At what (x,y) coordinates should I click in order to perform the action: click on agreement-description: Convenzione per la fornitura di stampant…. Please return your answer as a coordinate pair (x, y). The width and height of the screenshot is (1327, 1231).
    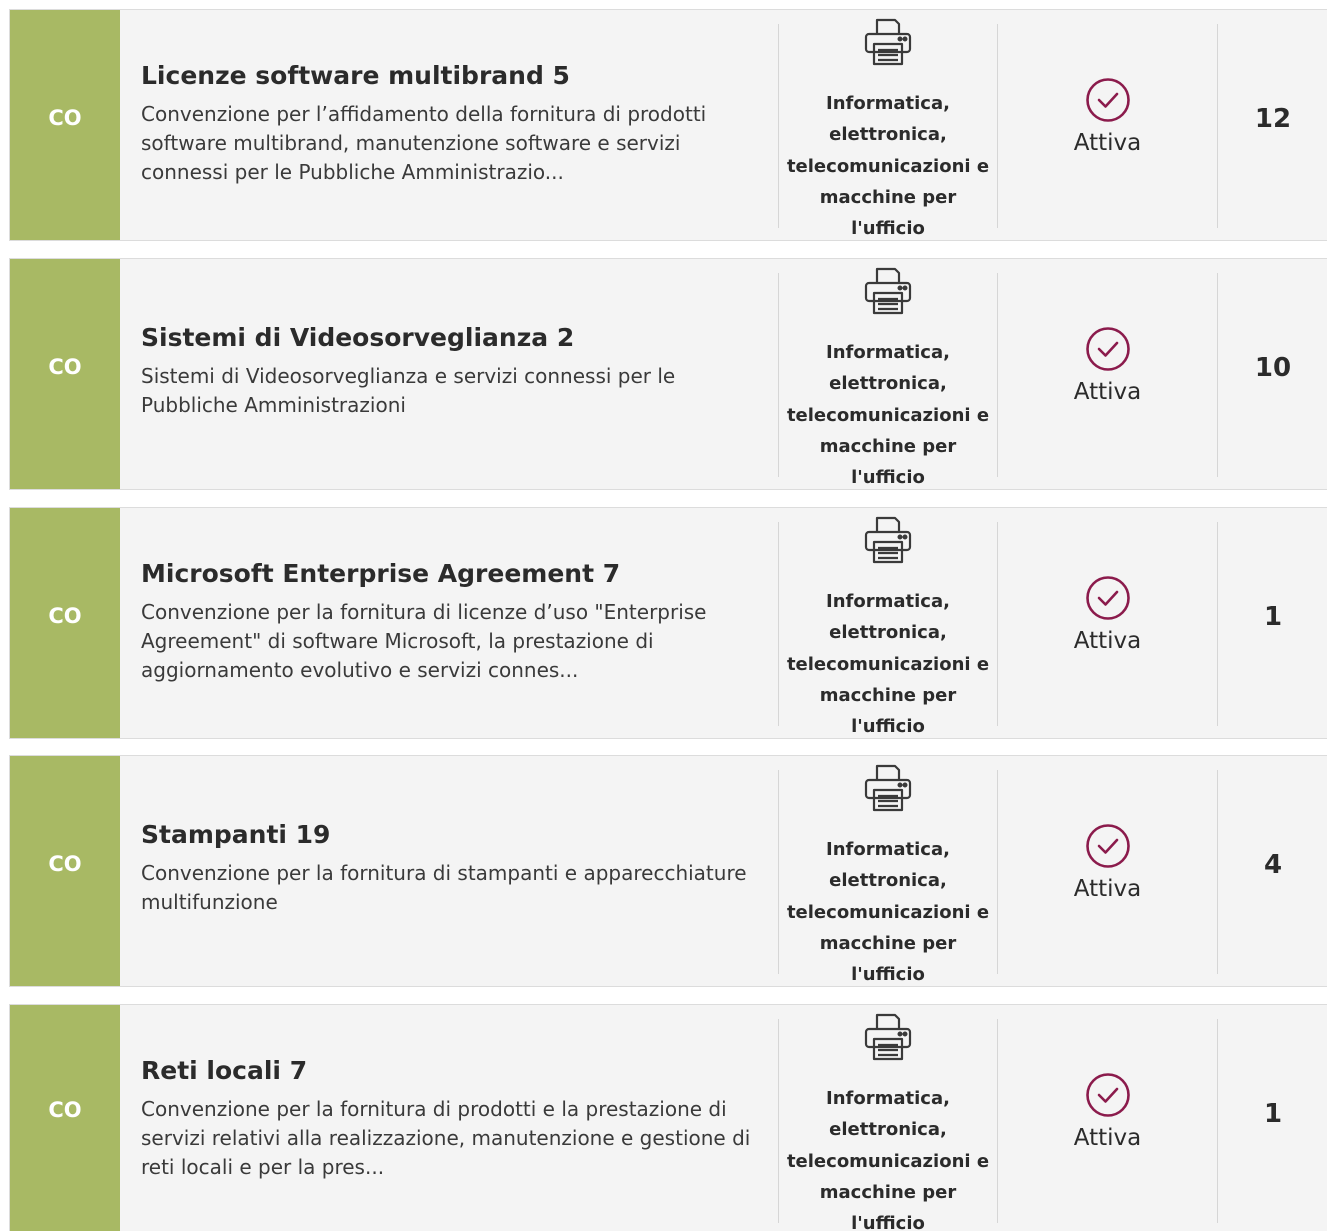
    Looking at the image, I should click on (444, 887).